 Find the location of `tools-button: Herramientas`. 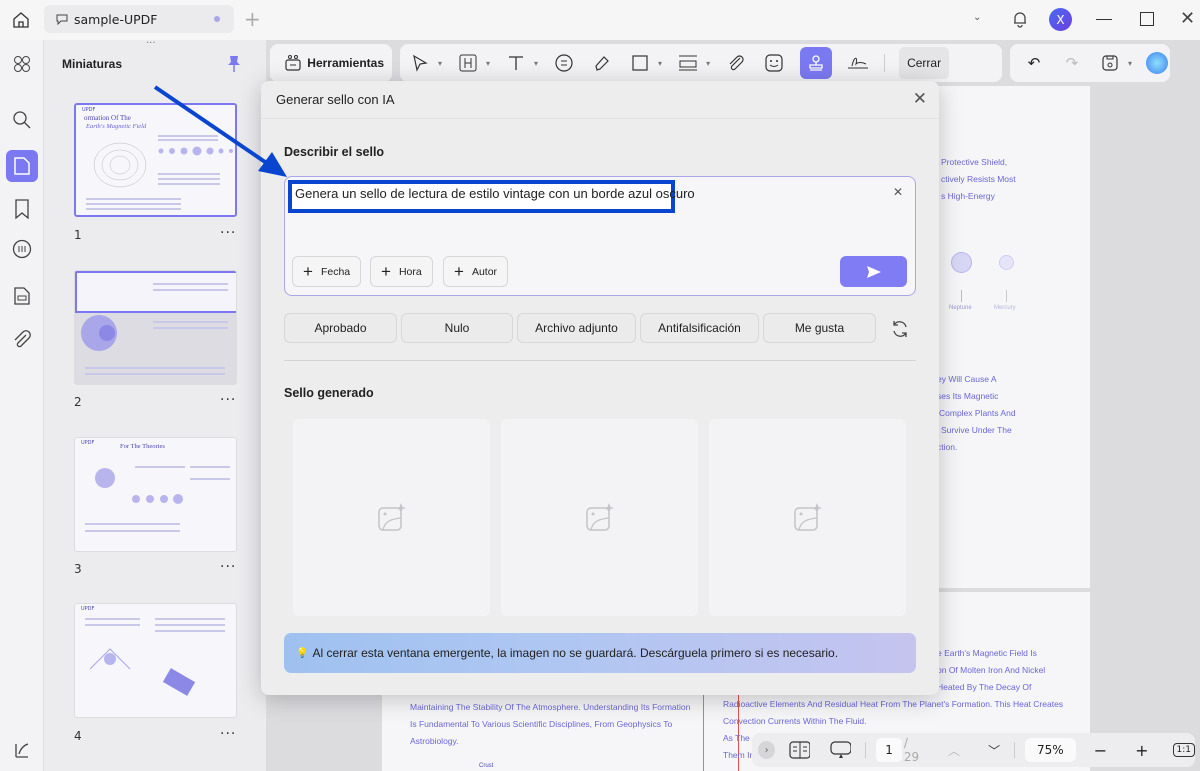

tools-button: Herramientas is located at coordinates (331, 63).